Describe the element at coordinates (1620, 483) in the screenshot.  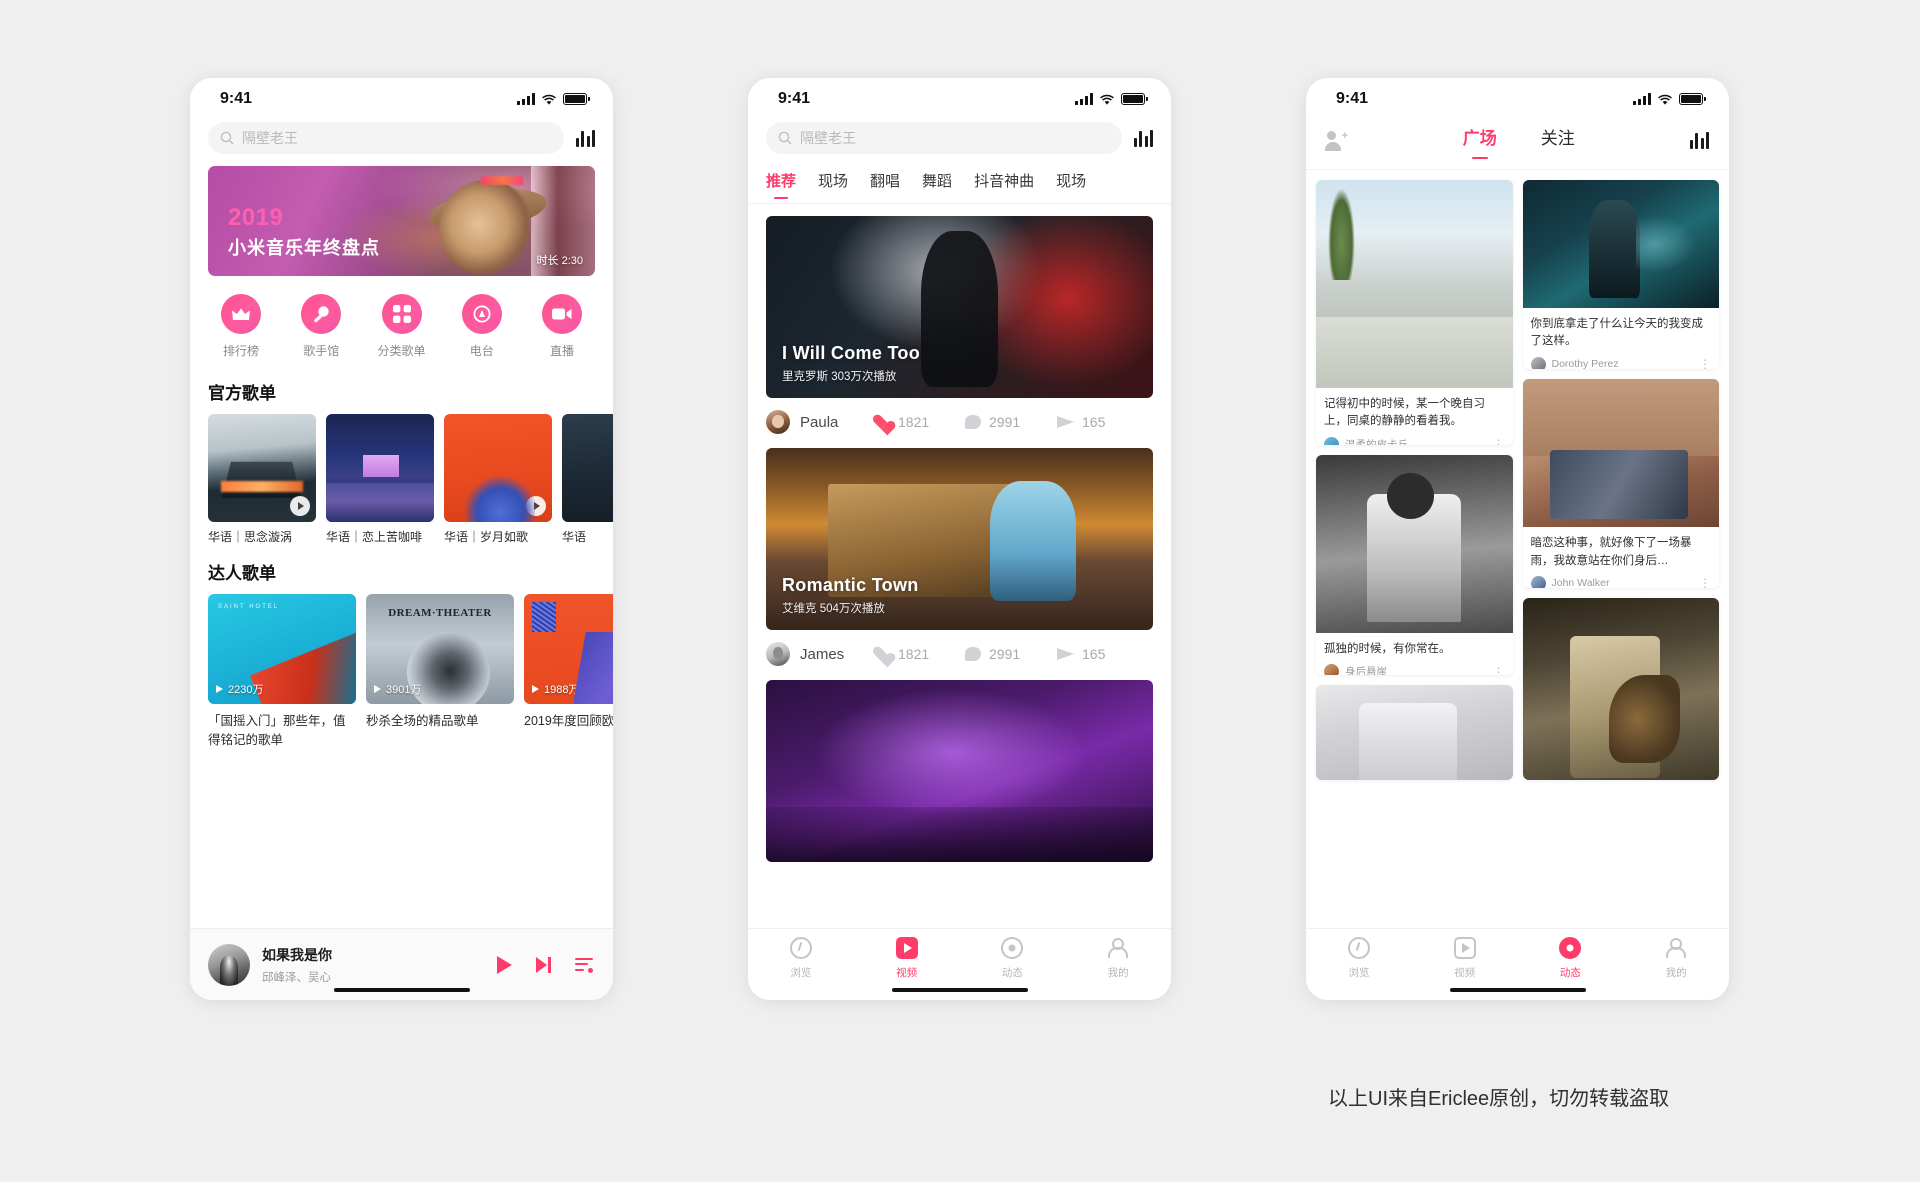
I see `feed-card: 暗恋这种事，就好像下了一场暴雨，我故意站在你们身后… John Walker ⋮` at that location.